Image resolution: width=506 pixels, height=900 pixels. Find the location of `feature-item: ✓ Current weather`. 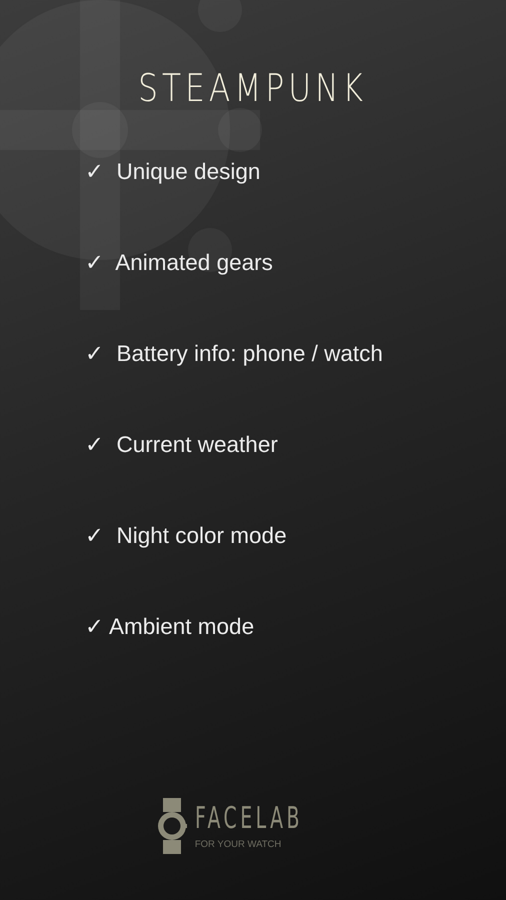

feature-item: ✓ Current weather is located at coordinates (182, 445).